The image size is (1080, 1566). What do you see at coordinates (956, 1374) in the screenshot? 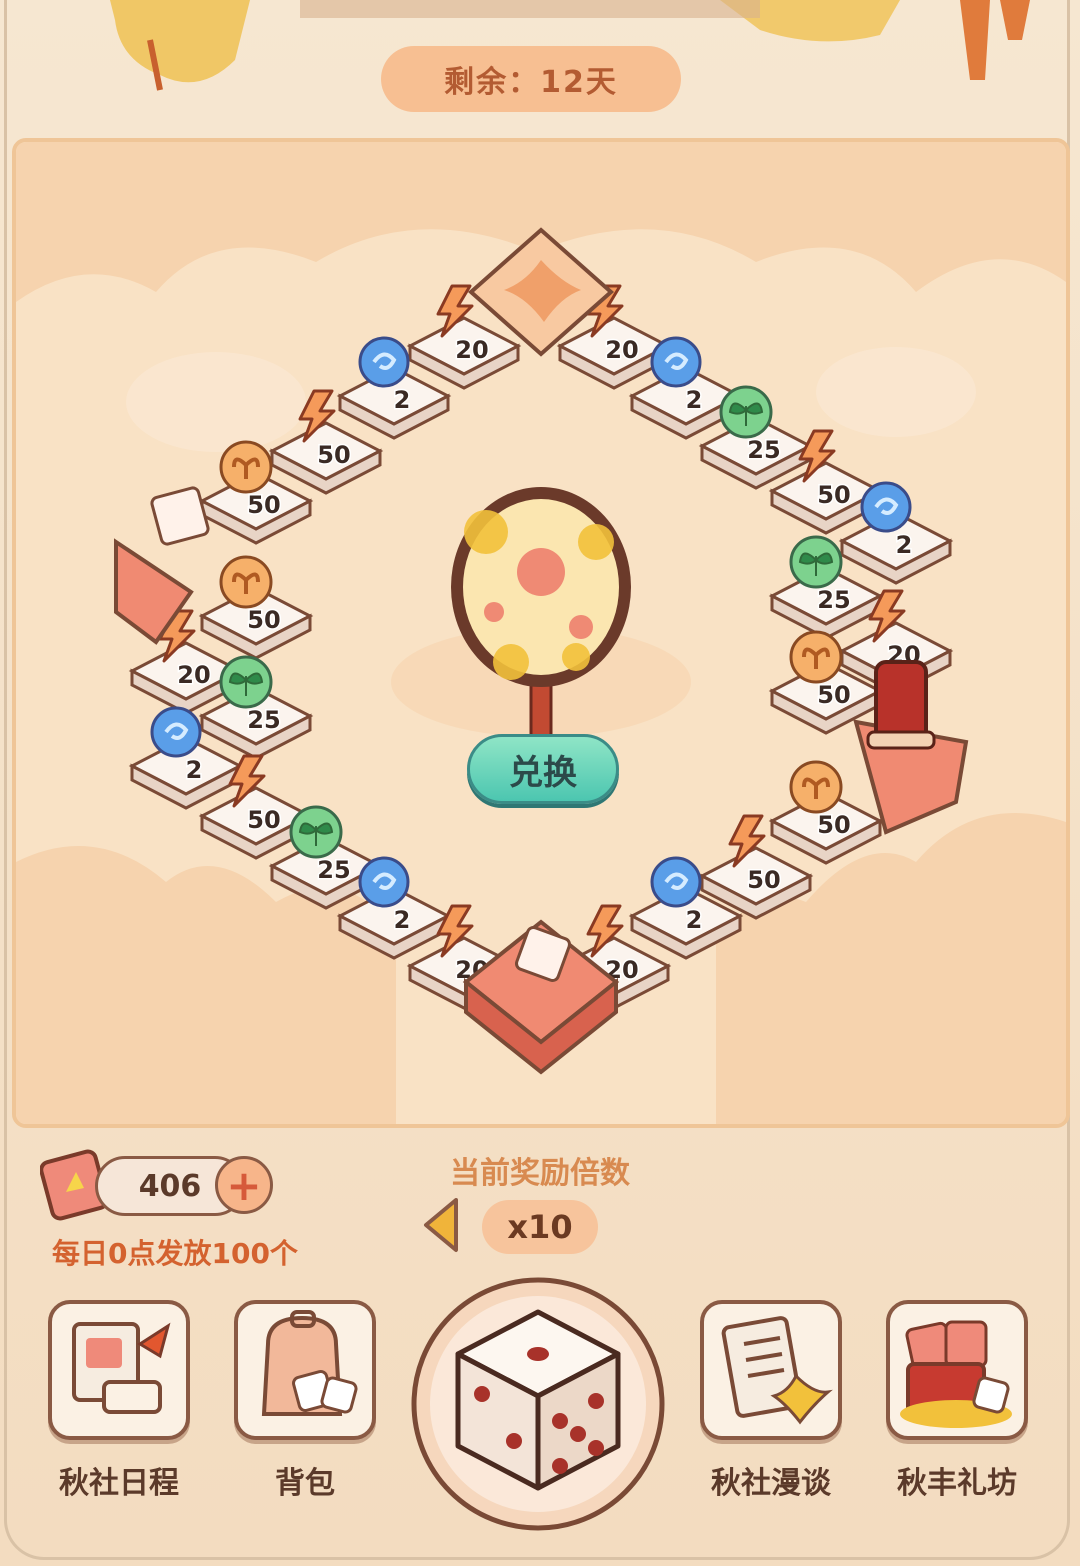
I see `gift-pile-icon` at bounding box center [956, 1374].